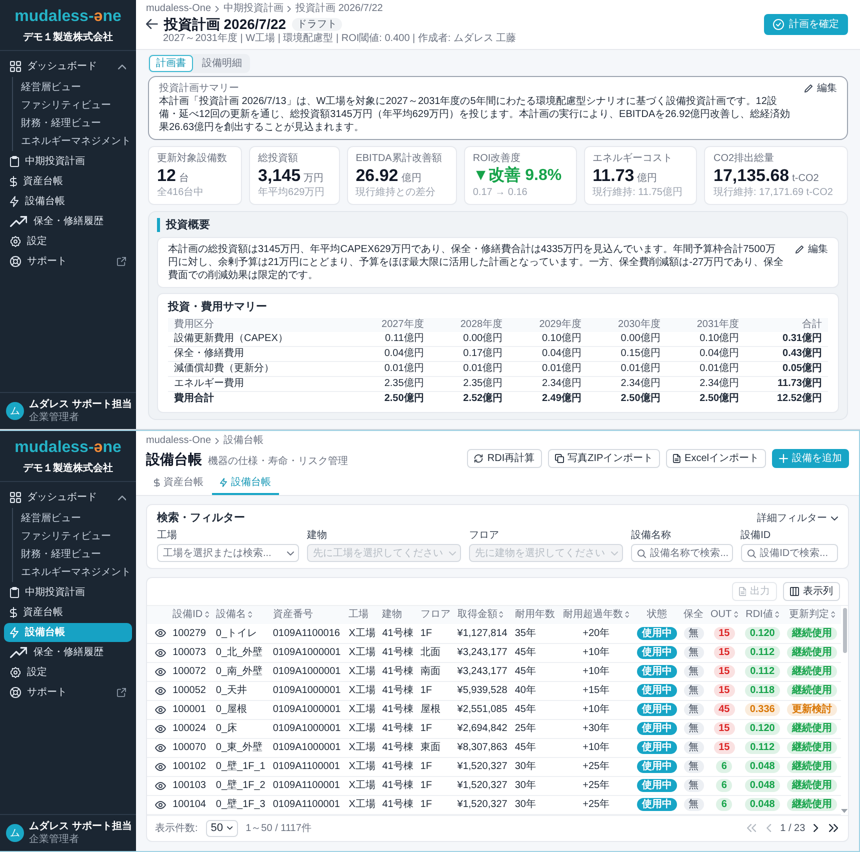 This screenshot has width=860, height=852. Describe the element at coordinates (15, 261) in the screenshot. I see `lifebuoy-icon` at that location.